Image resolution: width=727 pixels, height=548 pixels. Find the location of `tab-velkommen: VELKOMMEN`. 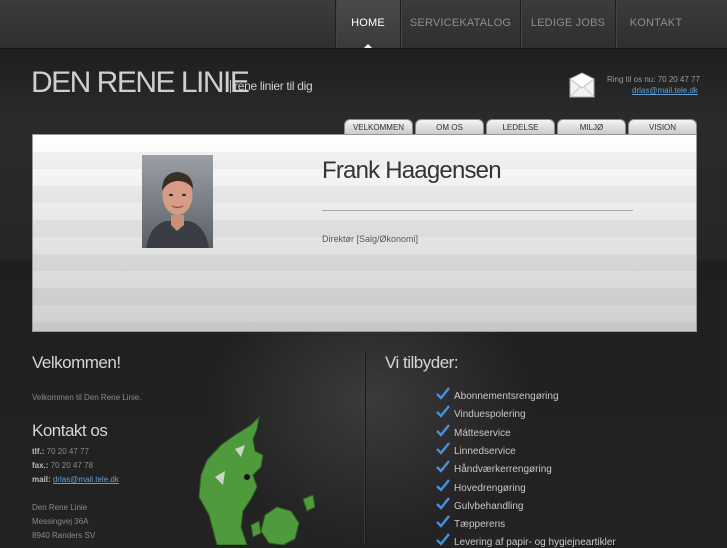

tab-velkommen: VELKOMMEN is located at coordinates (378, 127).